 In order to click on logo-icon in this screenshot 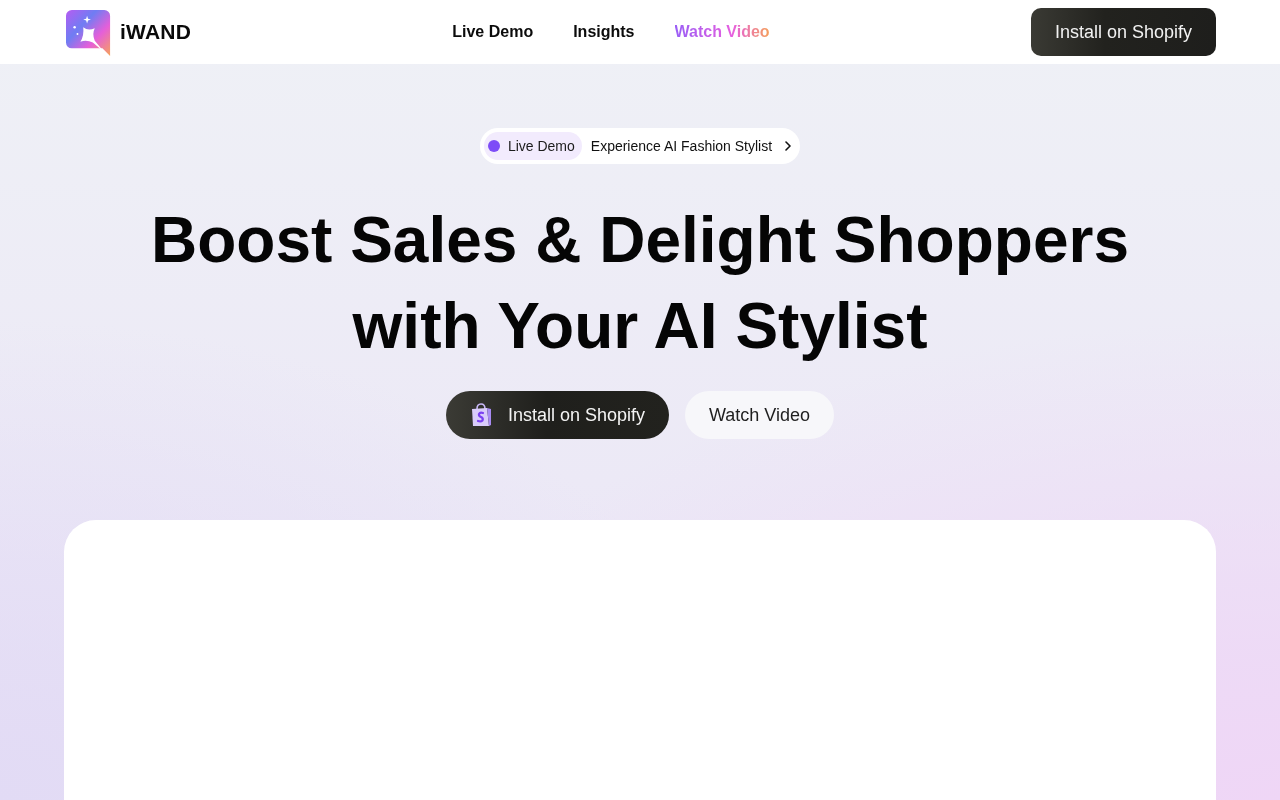, I will do `click(89, 33)`.